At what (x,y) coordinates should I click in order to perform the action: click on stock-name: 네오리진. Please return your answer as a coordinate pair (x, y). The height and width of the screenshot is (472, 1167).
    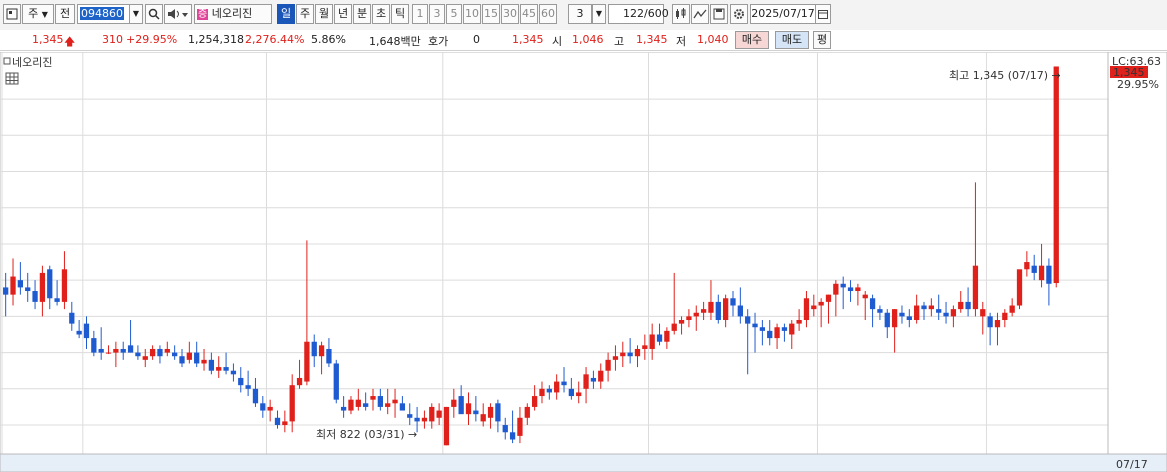
    Looking at the image, I should click on (232, 13).